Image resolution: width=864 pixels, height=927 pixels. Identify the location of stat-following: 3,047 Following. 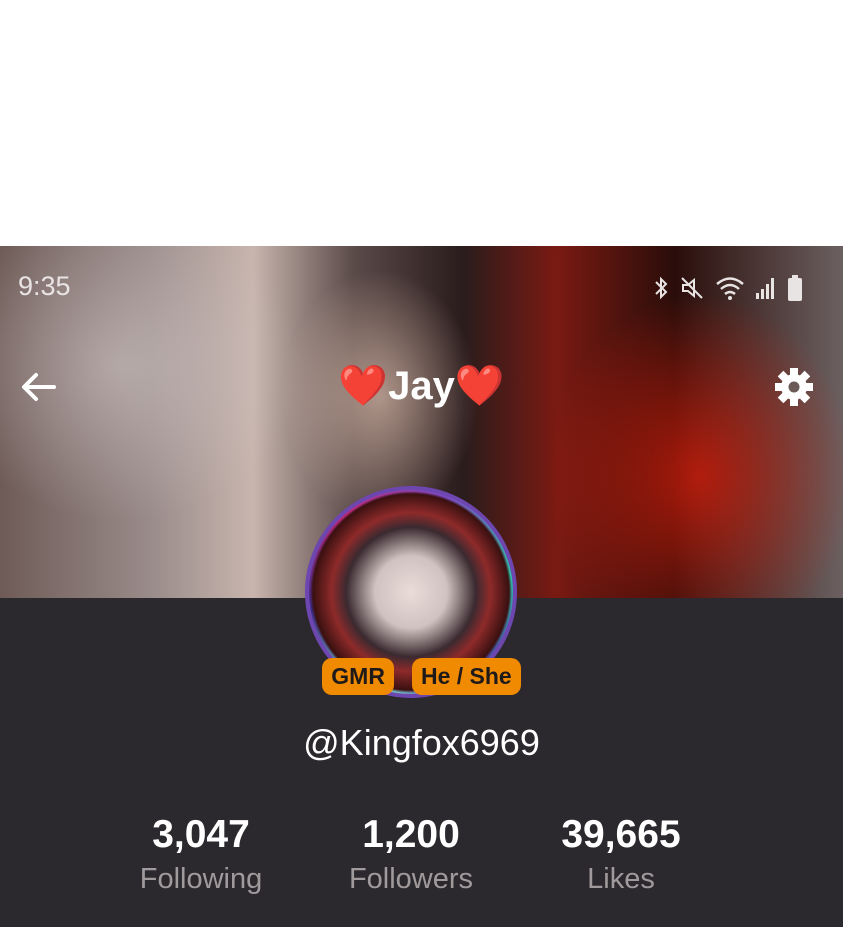
(201, 854).